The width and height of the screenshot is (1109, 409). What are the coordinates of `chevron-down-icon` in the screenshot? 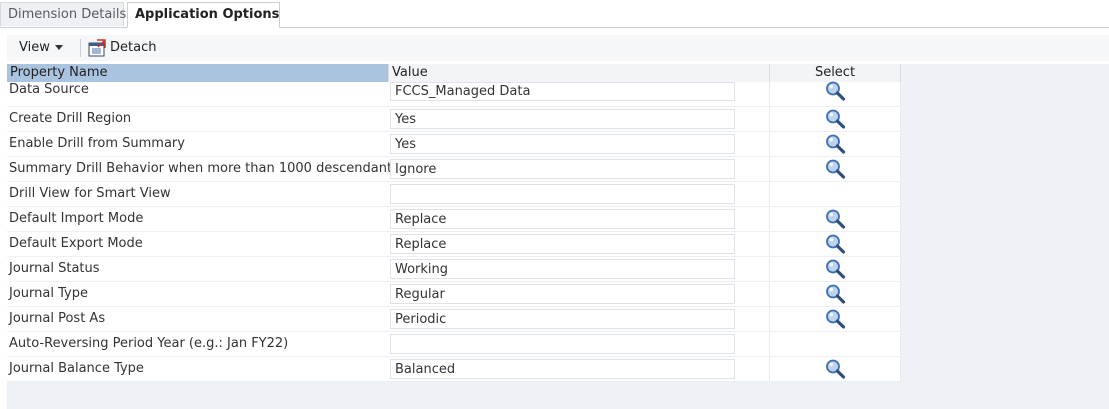 It's located at (58, 47).